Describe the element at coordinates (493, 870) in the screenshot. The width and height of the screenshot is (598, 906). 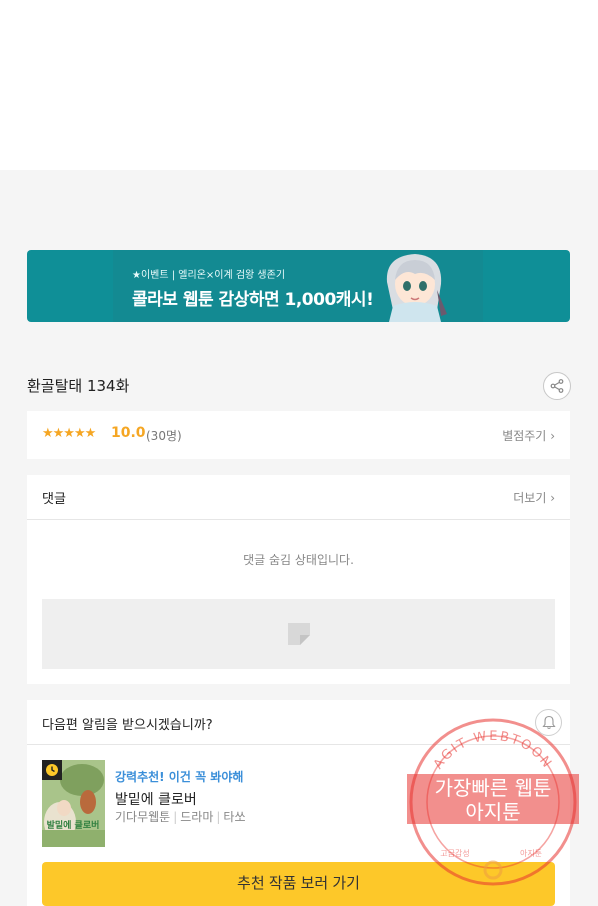
I see `watermark-logo-icon` at that location.